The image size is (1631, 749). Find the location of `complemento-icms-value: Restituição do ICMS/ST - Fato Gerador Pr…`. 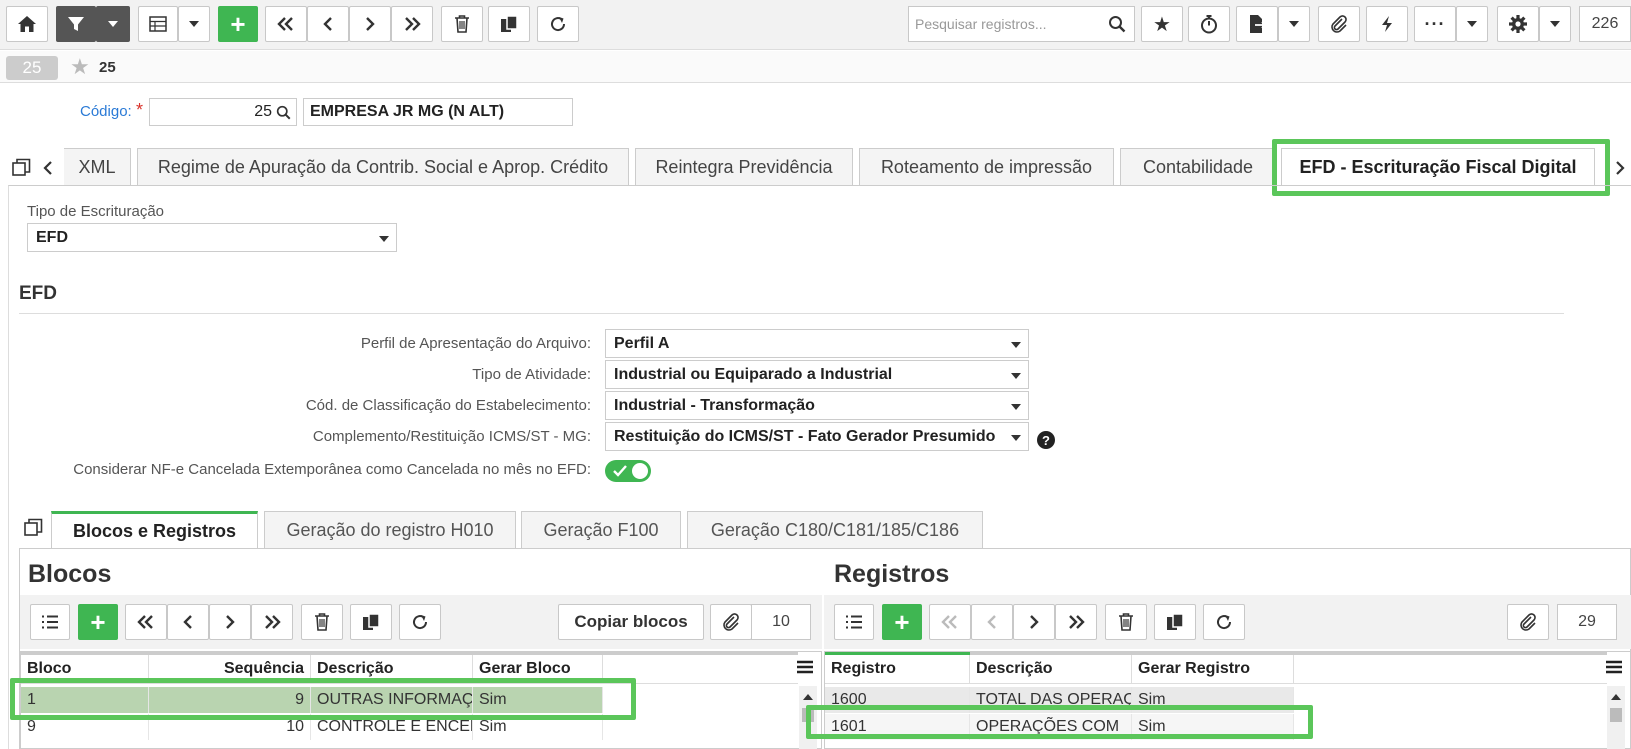

complemento-icms-value: Restituição do ICMS/ST - Fato Gerador Pr… is located at coordinates (805, 436).